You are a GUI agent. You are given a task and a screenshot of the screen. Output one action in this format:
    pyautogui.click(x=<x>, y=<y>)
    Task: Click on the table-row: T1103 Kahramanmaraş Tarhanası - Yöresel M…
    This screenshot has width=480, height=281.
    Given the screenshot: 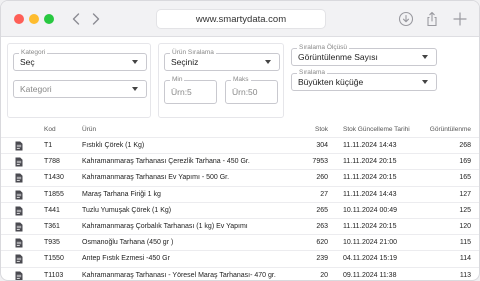 What is the action you would take?
    pyautogui.click(x=240, y=273)
    